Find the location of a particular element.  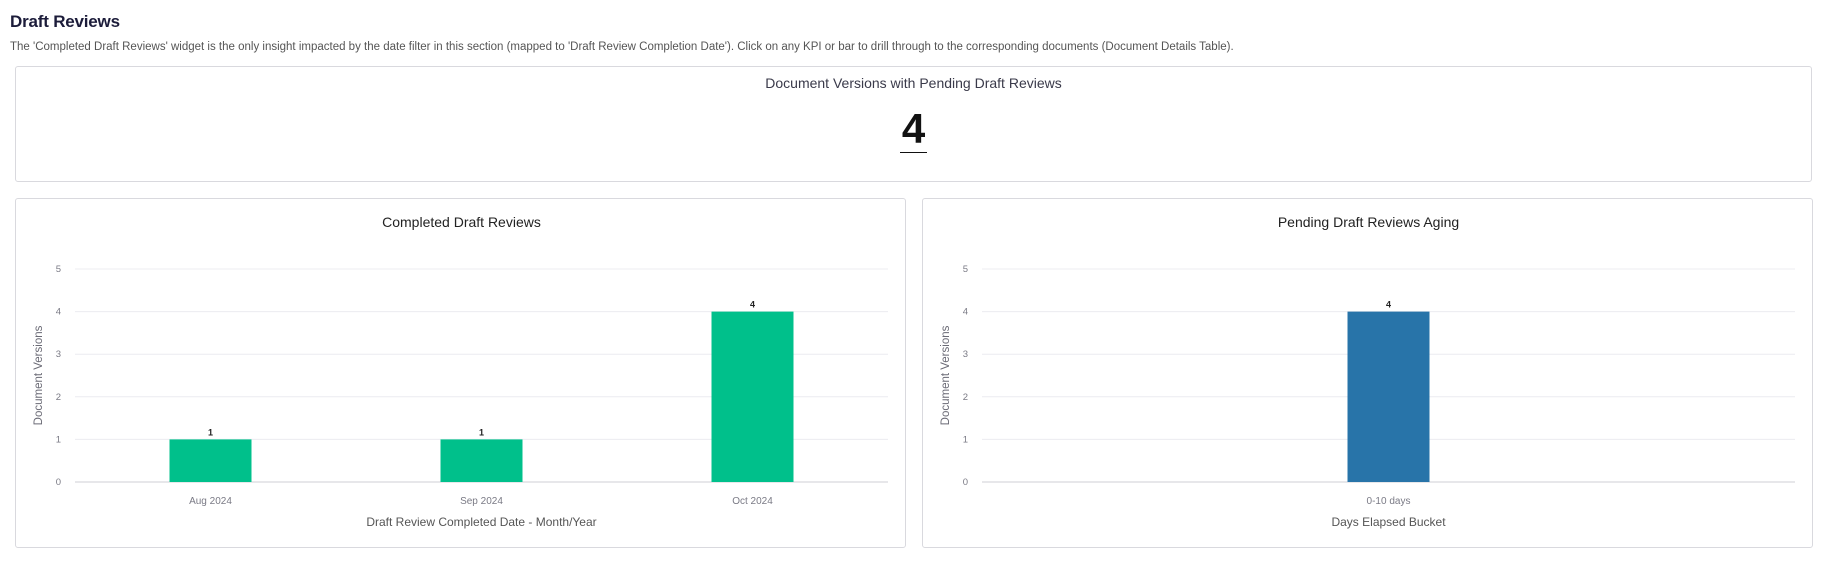

kpi-value-wrapper: 4 is located at coordinates (913, 129).